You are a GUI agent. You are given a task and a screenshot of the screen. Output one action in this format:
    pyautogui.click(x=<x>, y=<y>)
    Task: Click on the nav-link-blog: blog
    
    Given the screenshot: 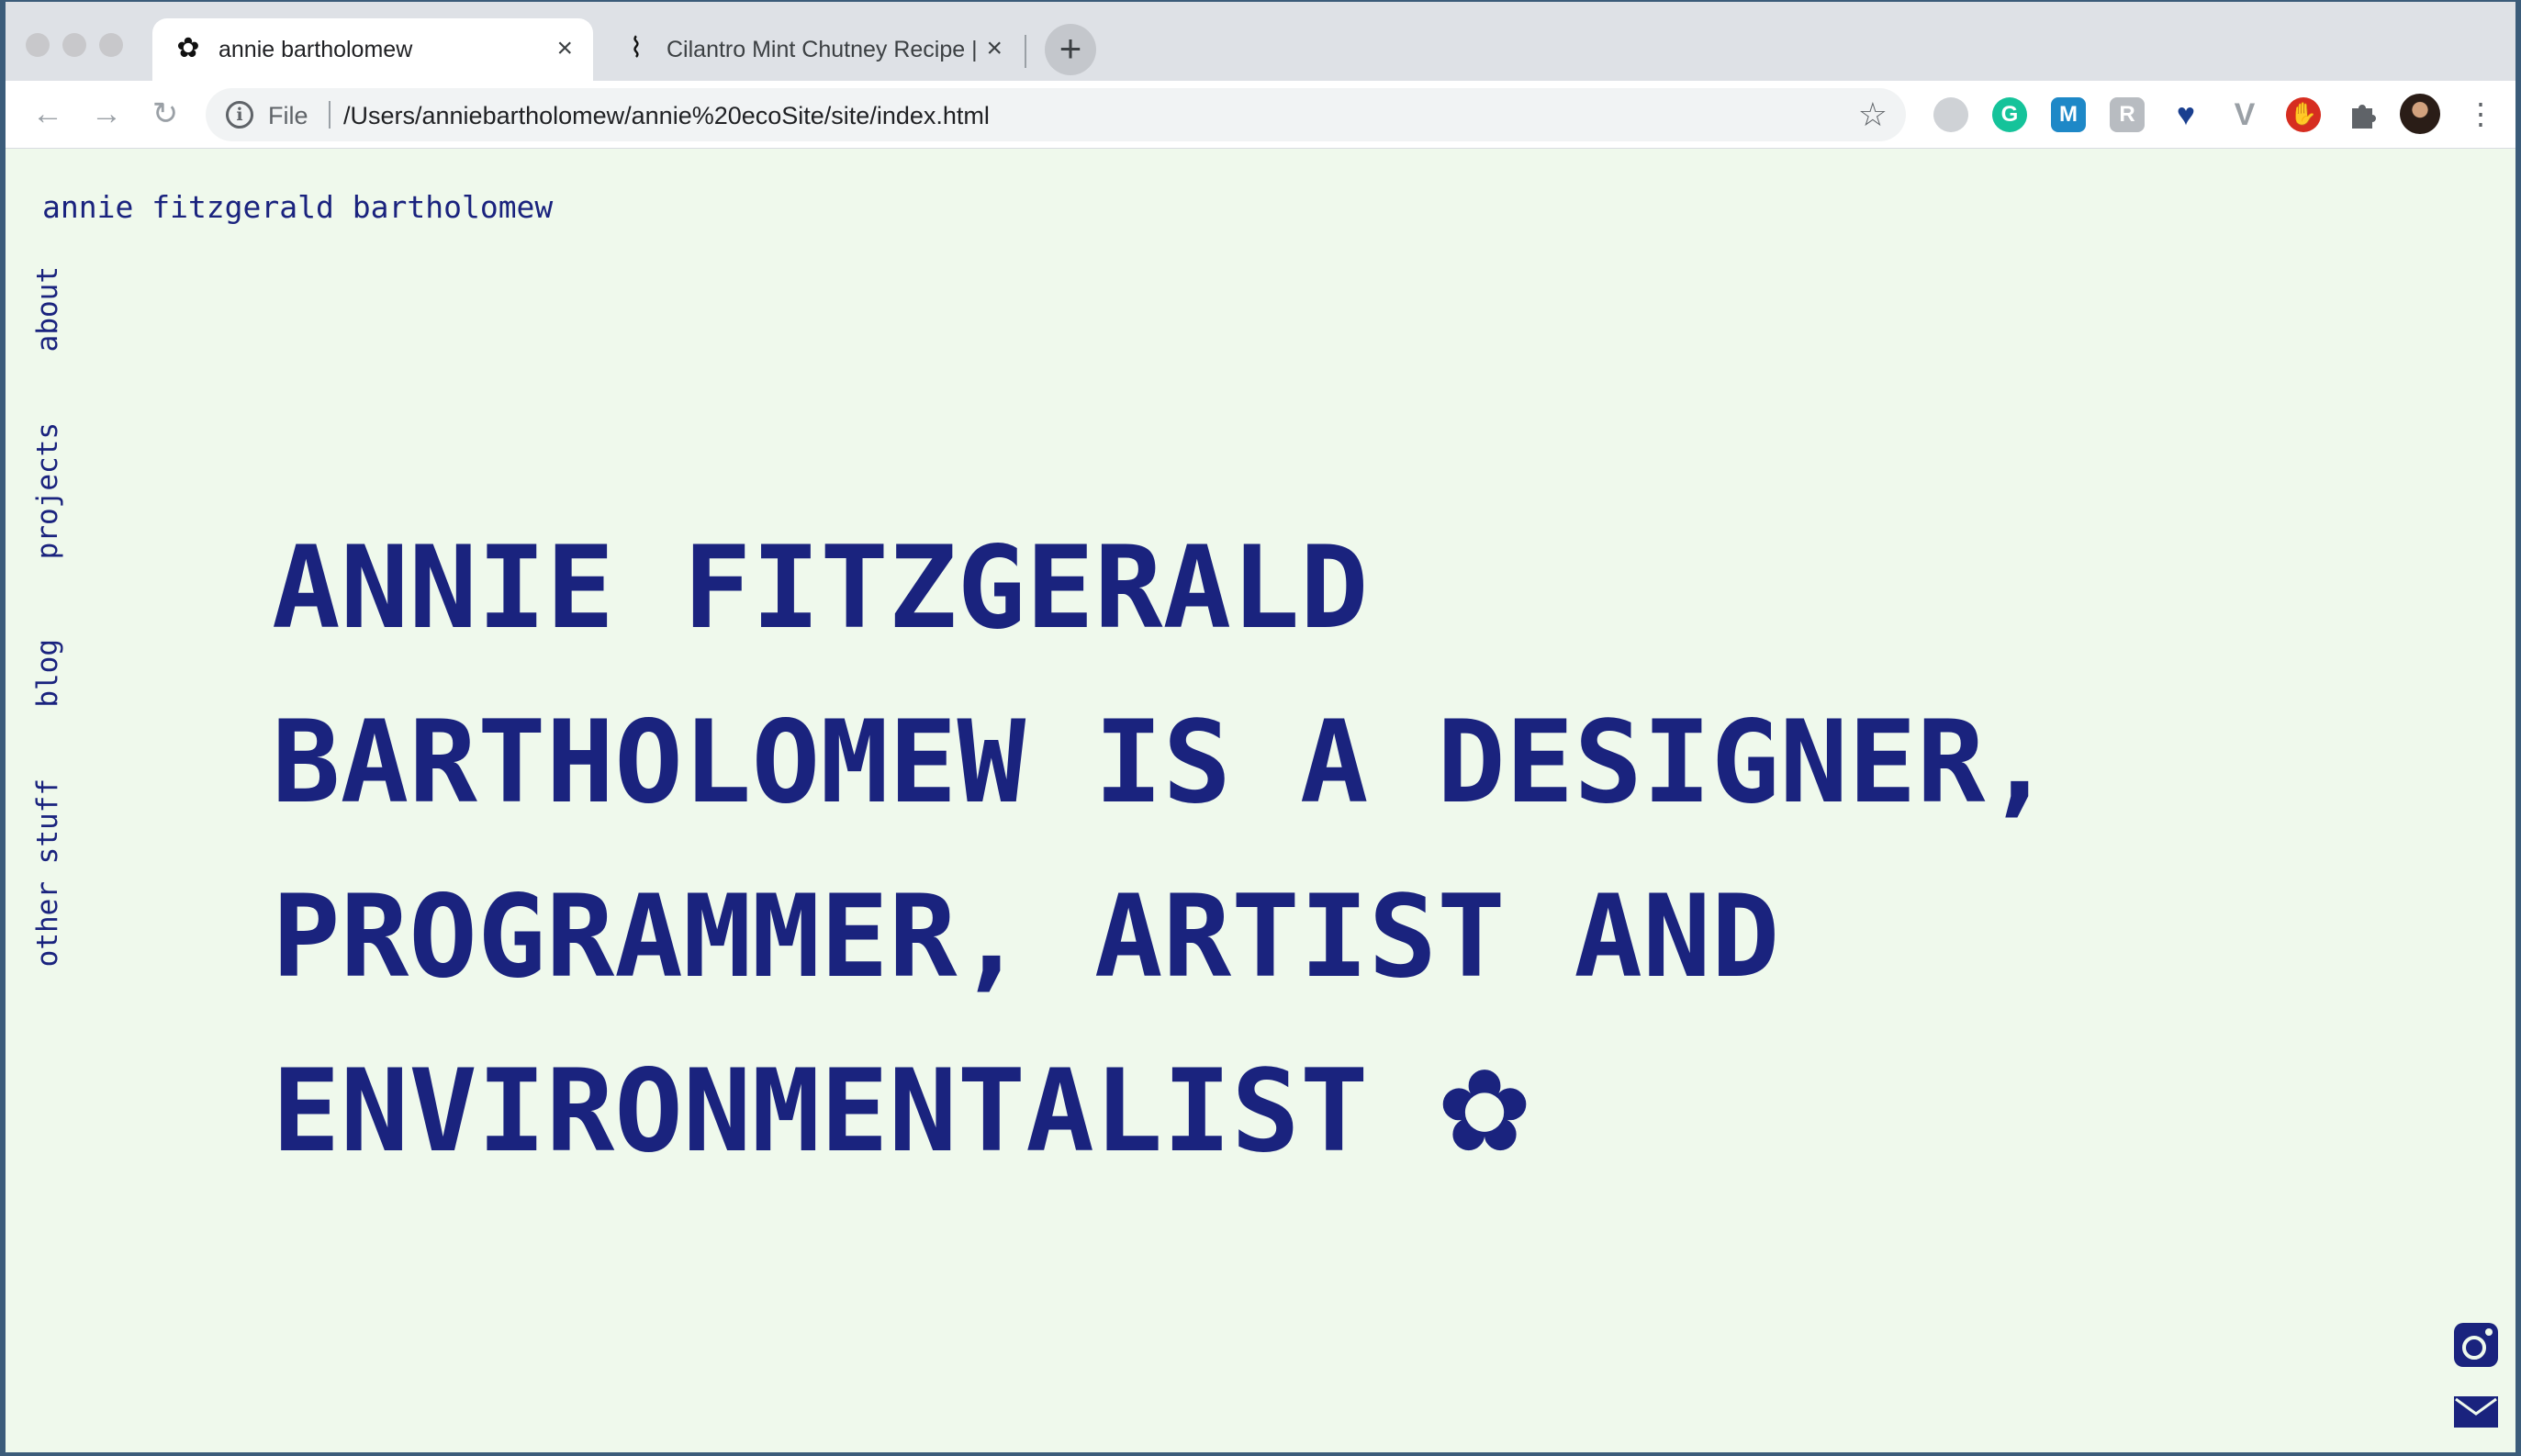 What is the action you would take?
    pyautogui.click(x=47, y=673)
    